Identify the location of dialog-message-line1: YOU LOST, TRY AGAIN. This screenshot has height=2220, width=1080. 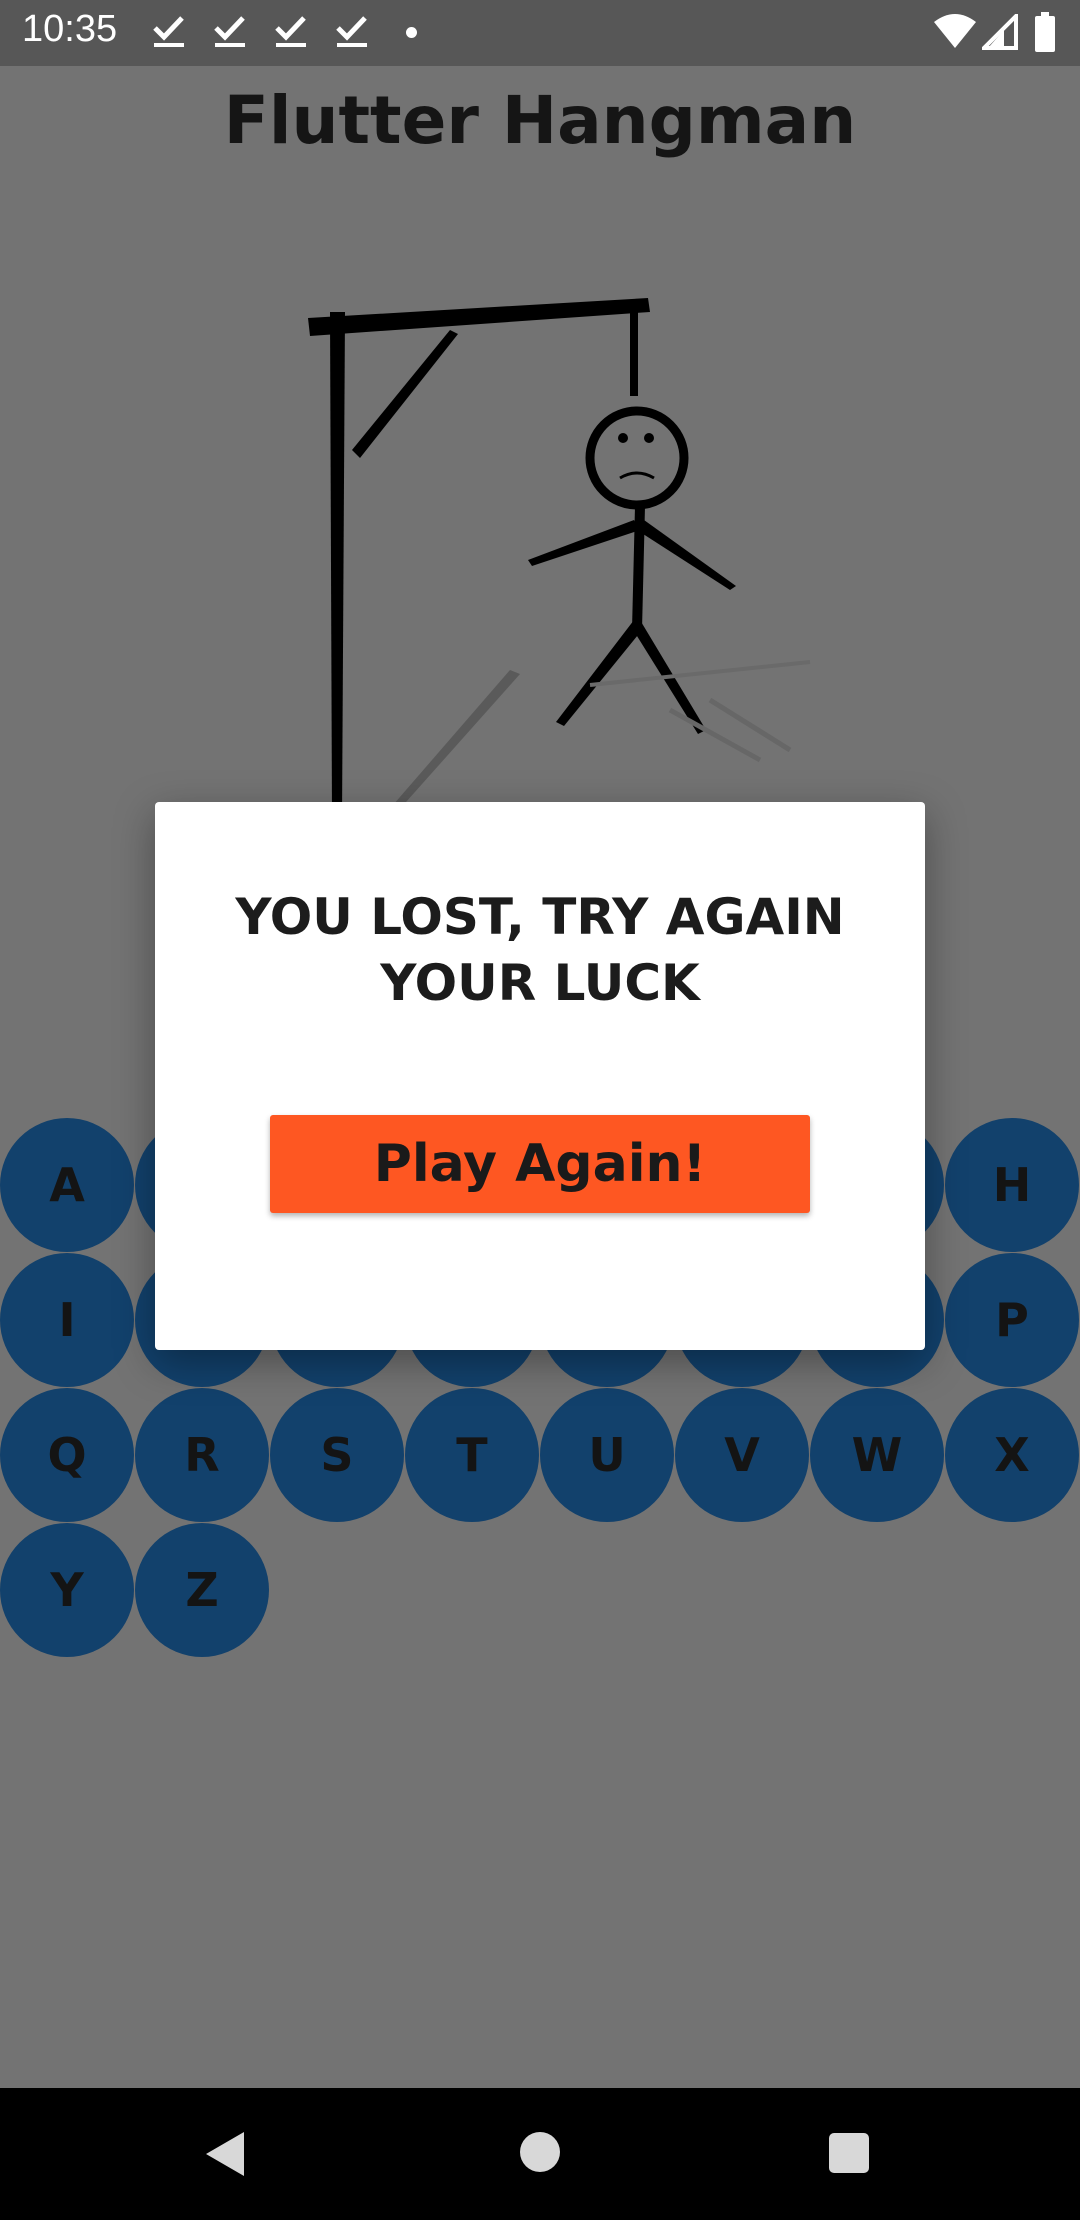
(540, 917).